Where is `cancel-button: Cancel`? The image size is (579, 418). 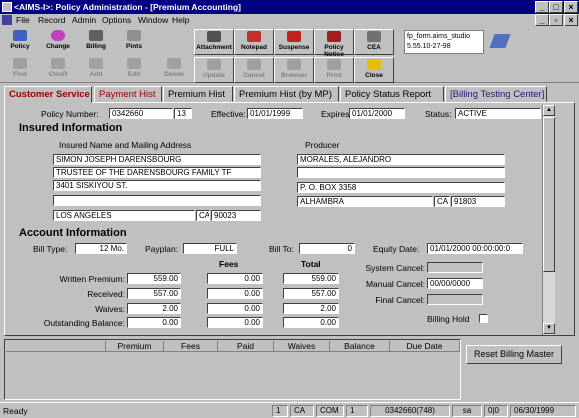
cancel-button: Cancel is located at coordinates (254, 70).